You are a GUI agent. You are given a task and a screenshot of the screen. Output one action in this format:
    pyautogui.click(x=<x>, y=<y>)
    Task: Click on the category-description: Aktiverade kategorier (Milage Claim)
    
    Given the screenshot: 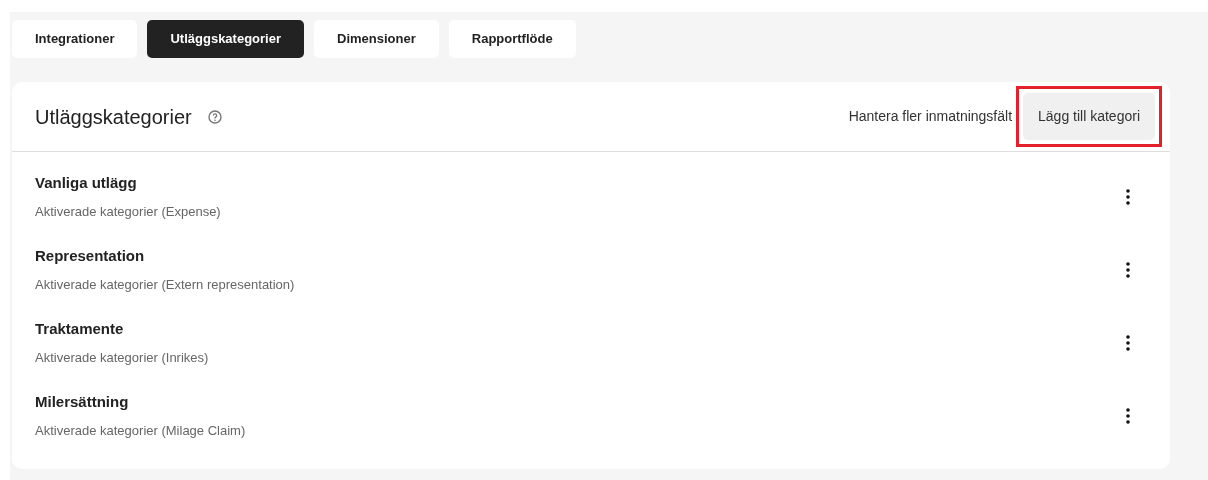 What is the action you would take?
    pyautogui.click(x=140, y=431)
    